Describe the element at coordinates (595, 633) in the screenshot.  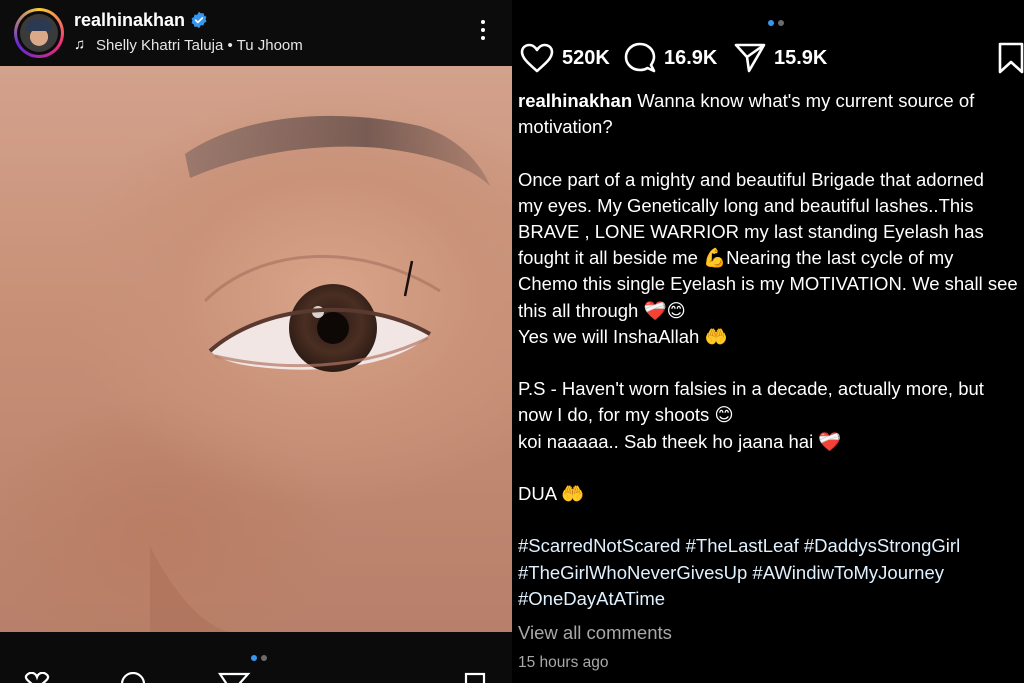
I see `view-all-comments-link: View all comments` at that location.